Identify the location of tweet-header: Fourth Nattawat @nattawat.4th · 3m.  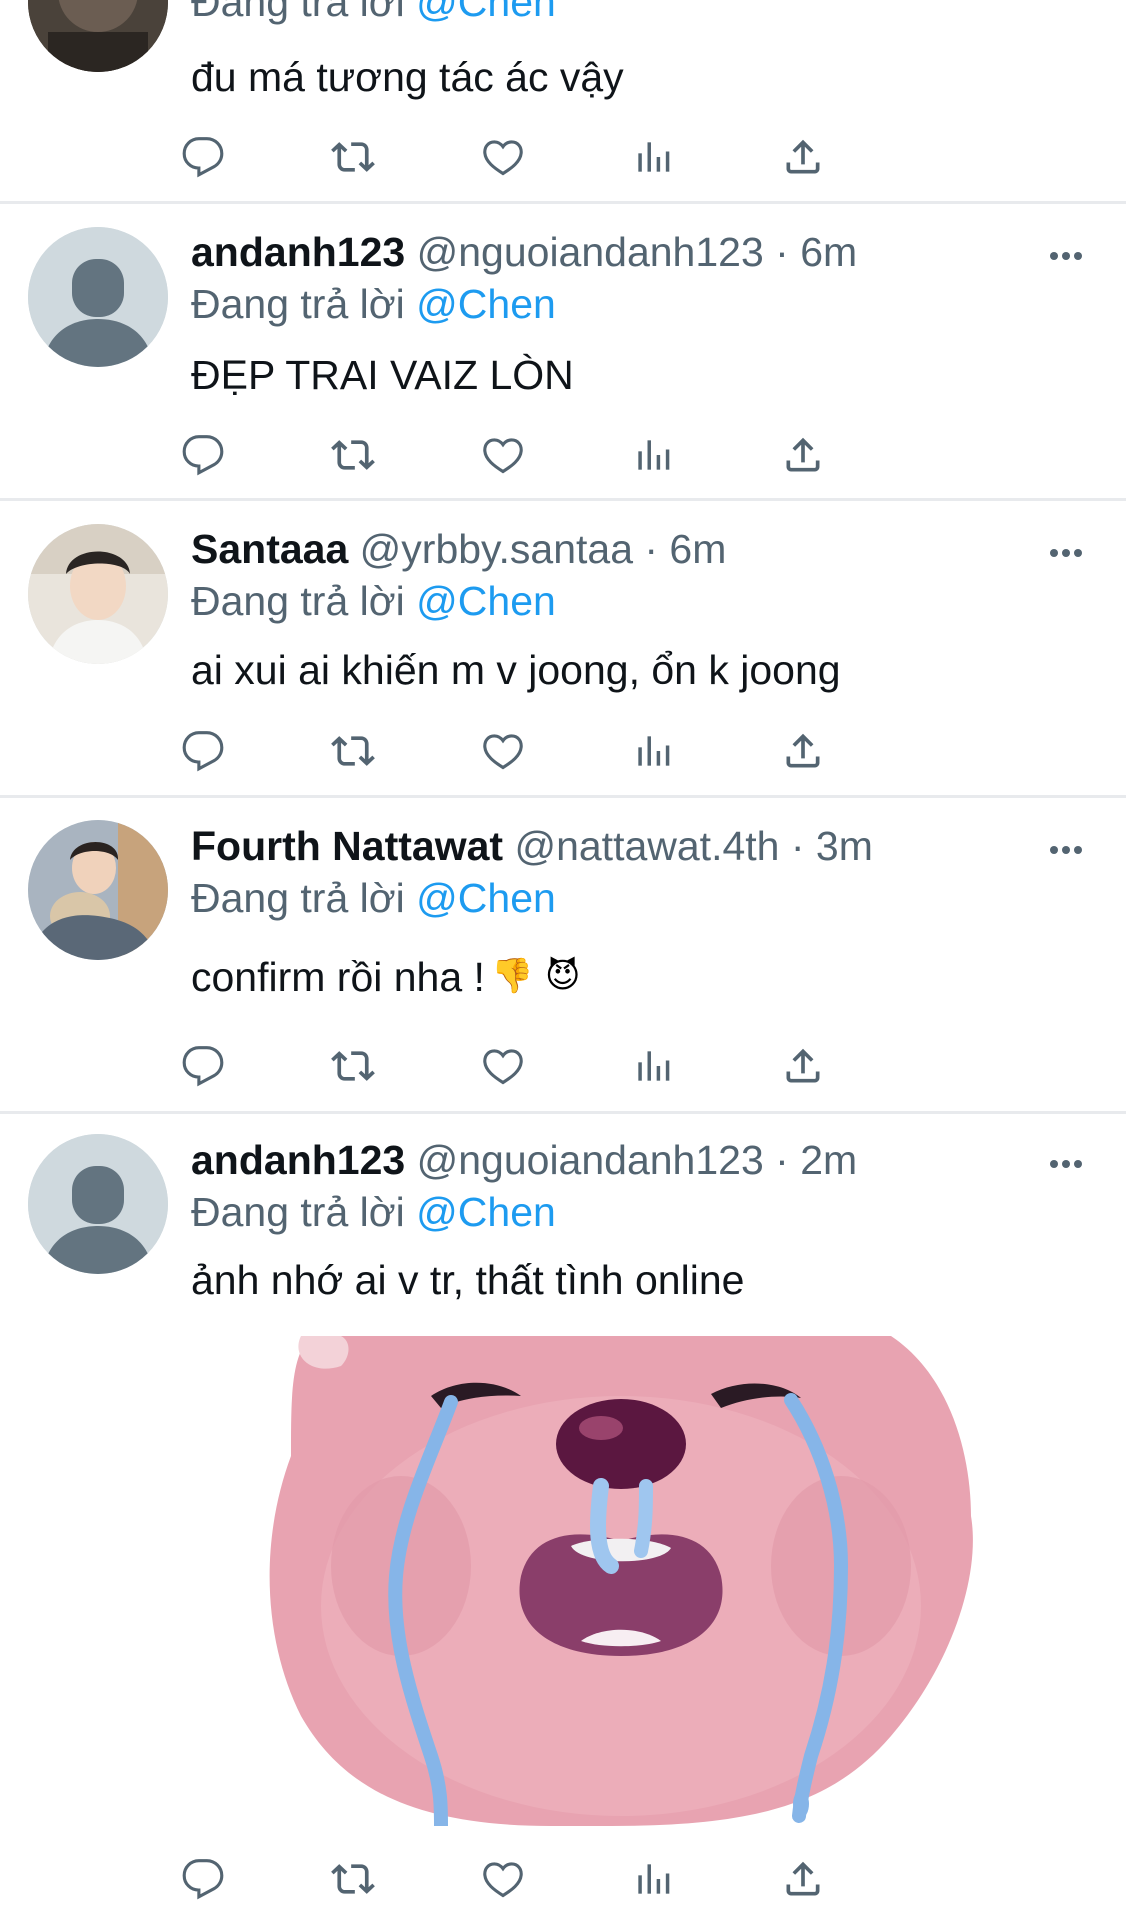
(532, 846).